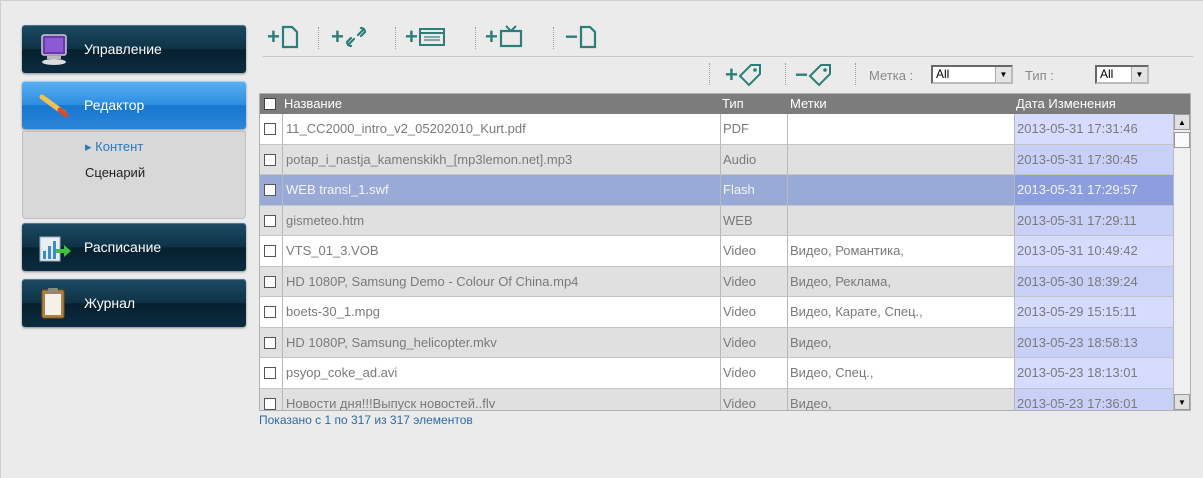 Image resolution: width=1203 pixels, height=478 pixels. Describe the element at coordinates (1182, 122) in the screenshot. I see `scroll-up-icon: ▲` at that location.